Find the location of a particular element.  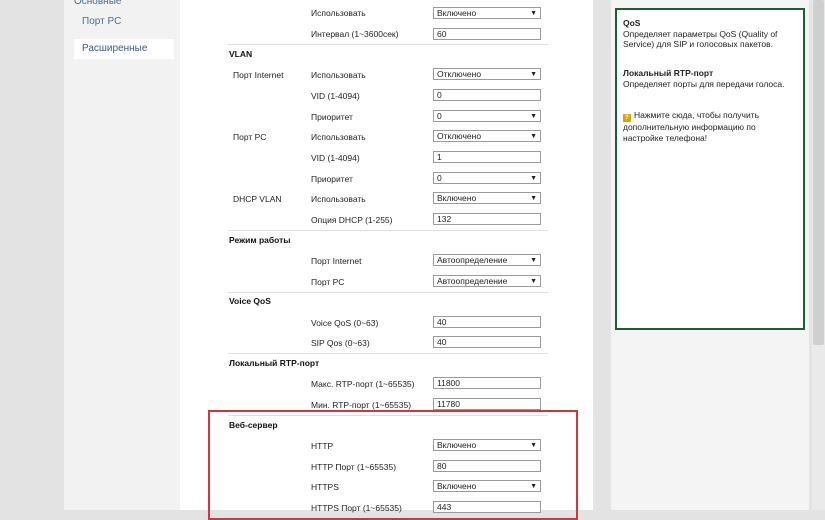

http-port-input: 80 is located at coordinates (487, 466).